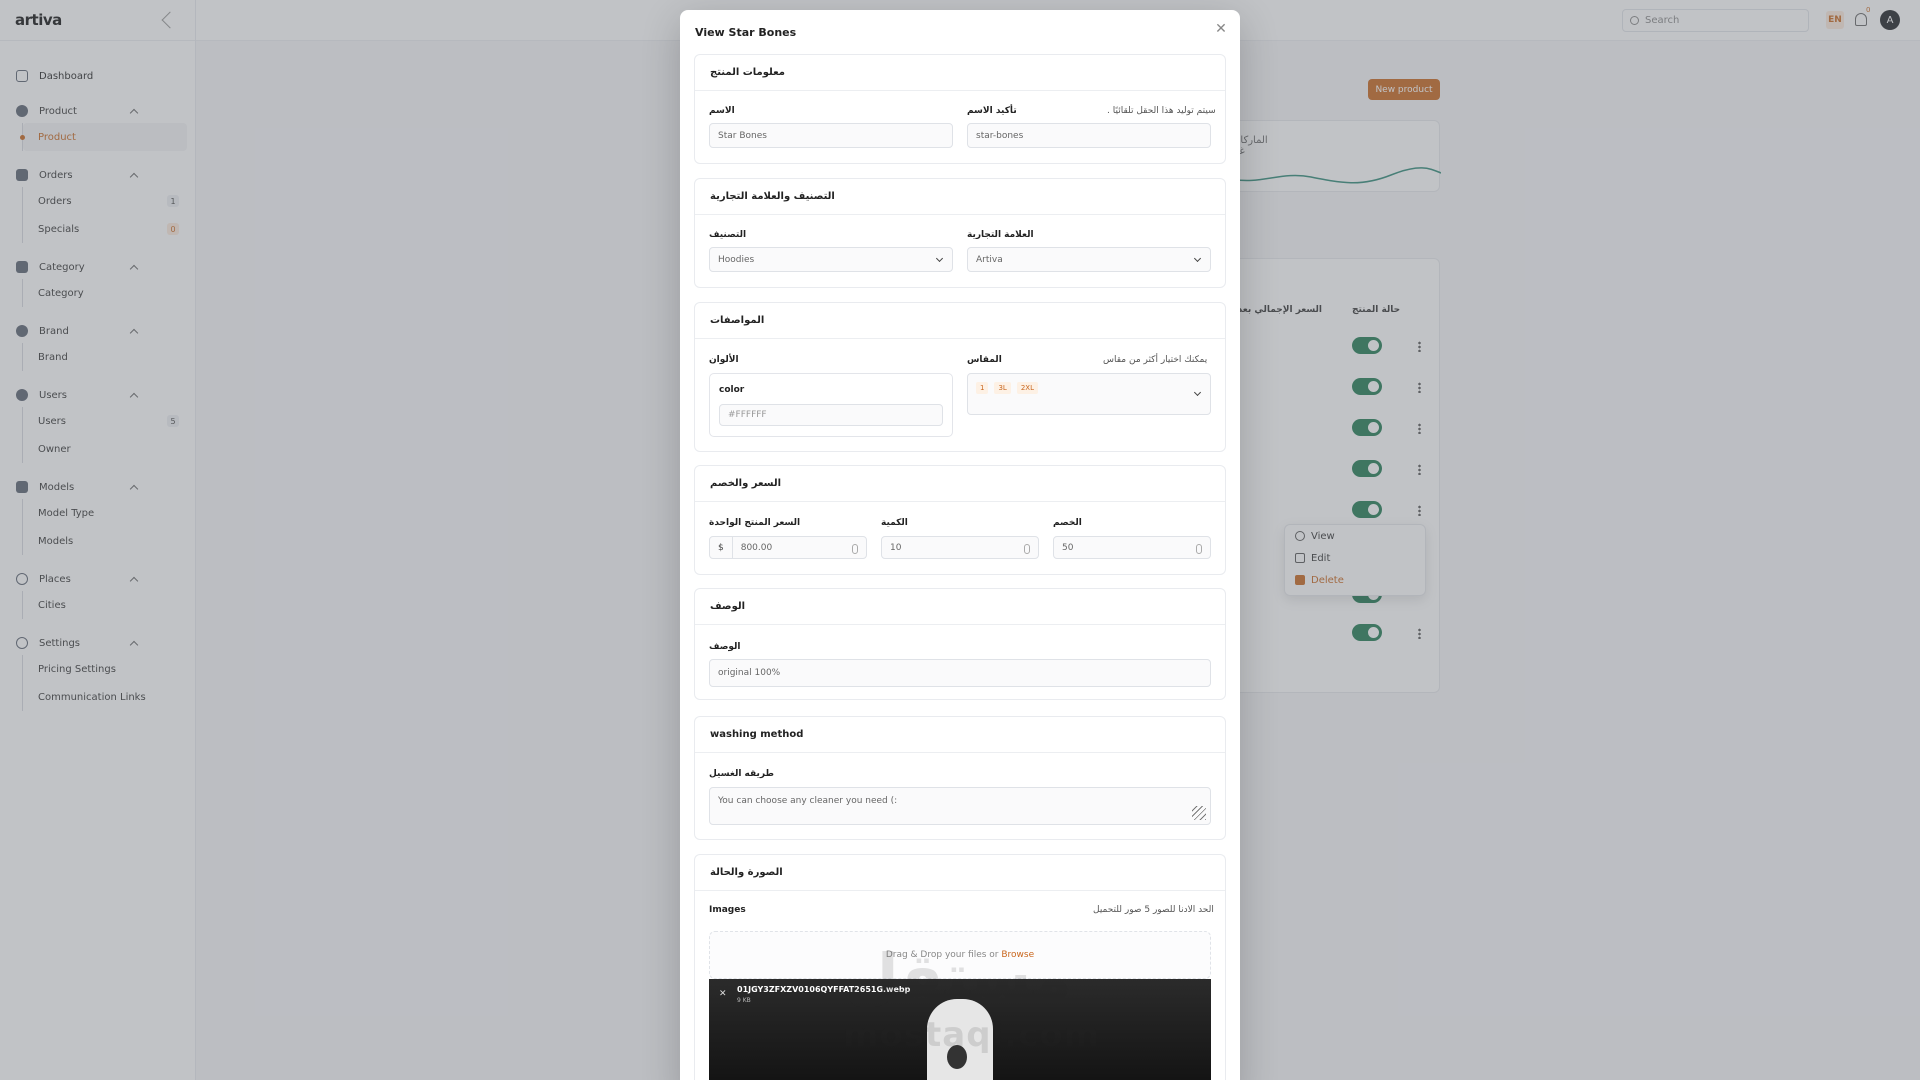 The image size is (1920, 1080). I want to click on quantity-value: 10, so click(896, 547).